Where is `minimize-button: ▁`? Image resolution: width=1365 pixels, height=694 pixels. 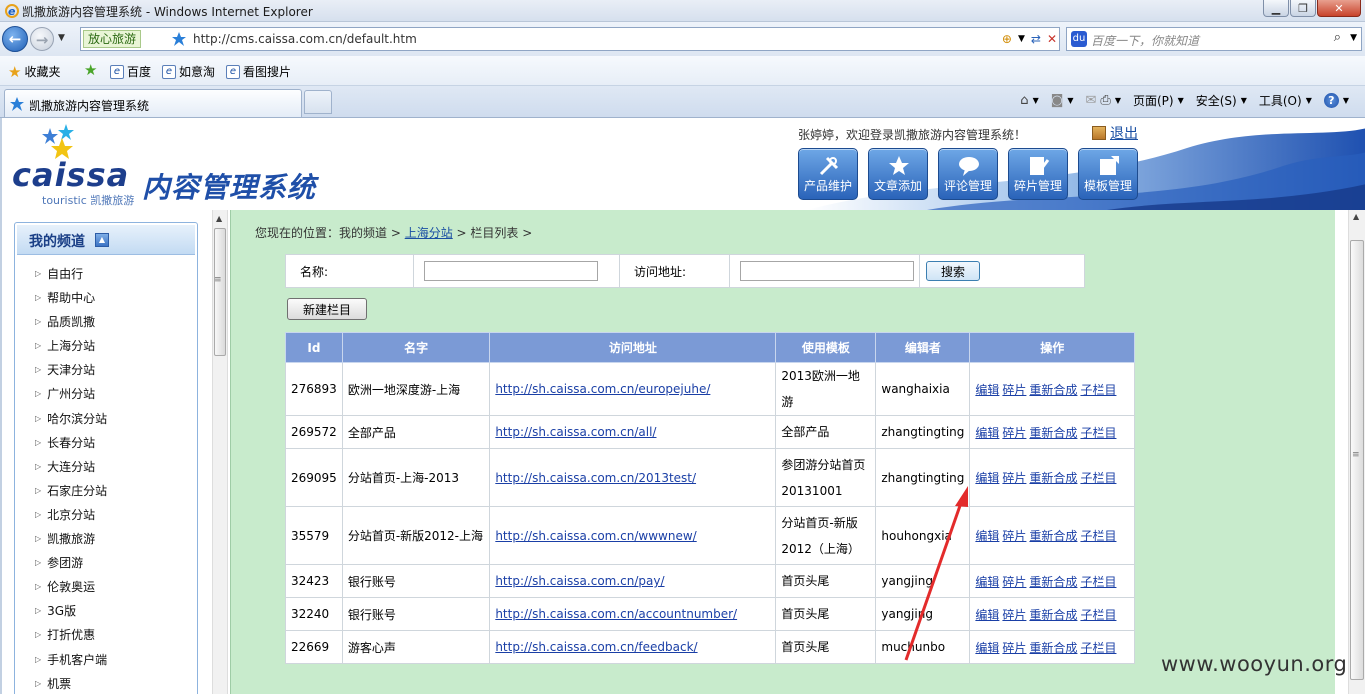
minimize-button: ▁ is located at coordinates (1276, 8).